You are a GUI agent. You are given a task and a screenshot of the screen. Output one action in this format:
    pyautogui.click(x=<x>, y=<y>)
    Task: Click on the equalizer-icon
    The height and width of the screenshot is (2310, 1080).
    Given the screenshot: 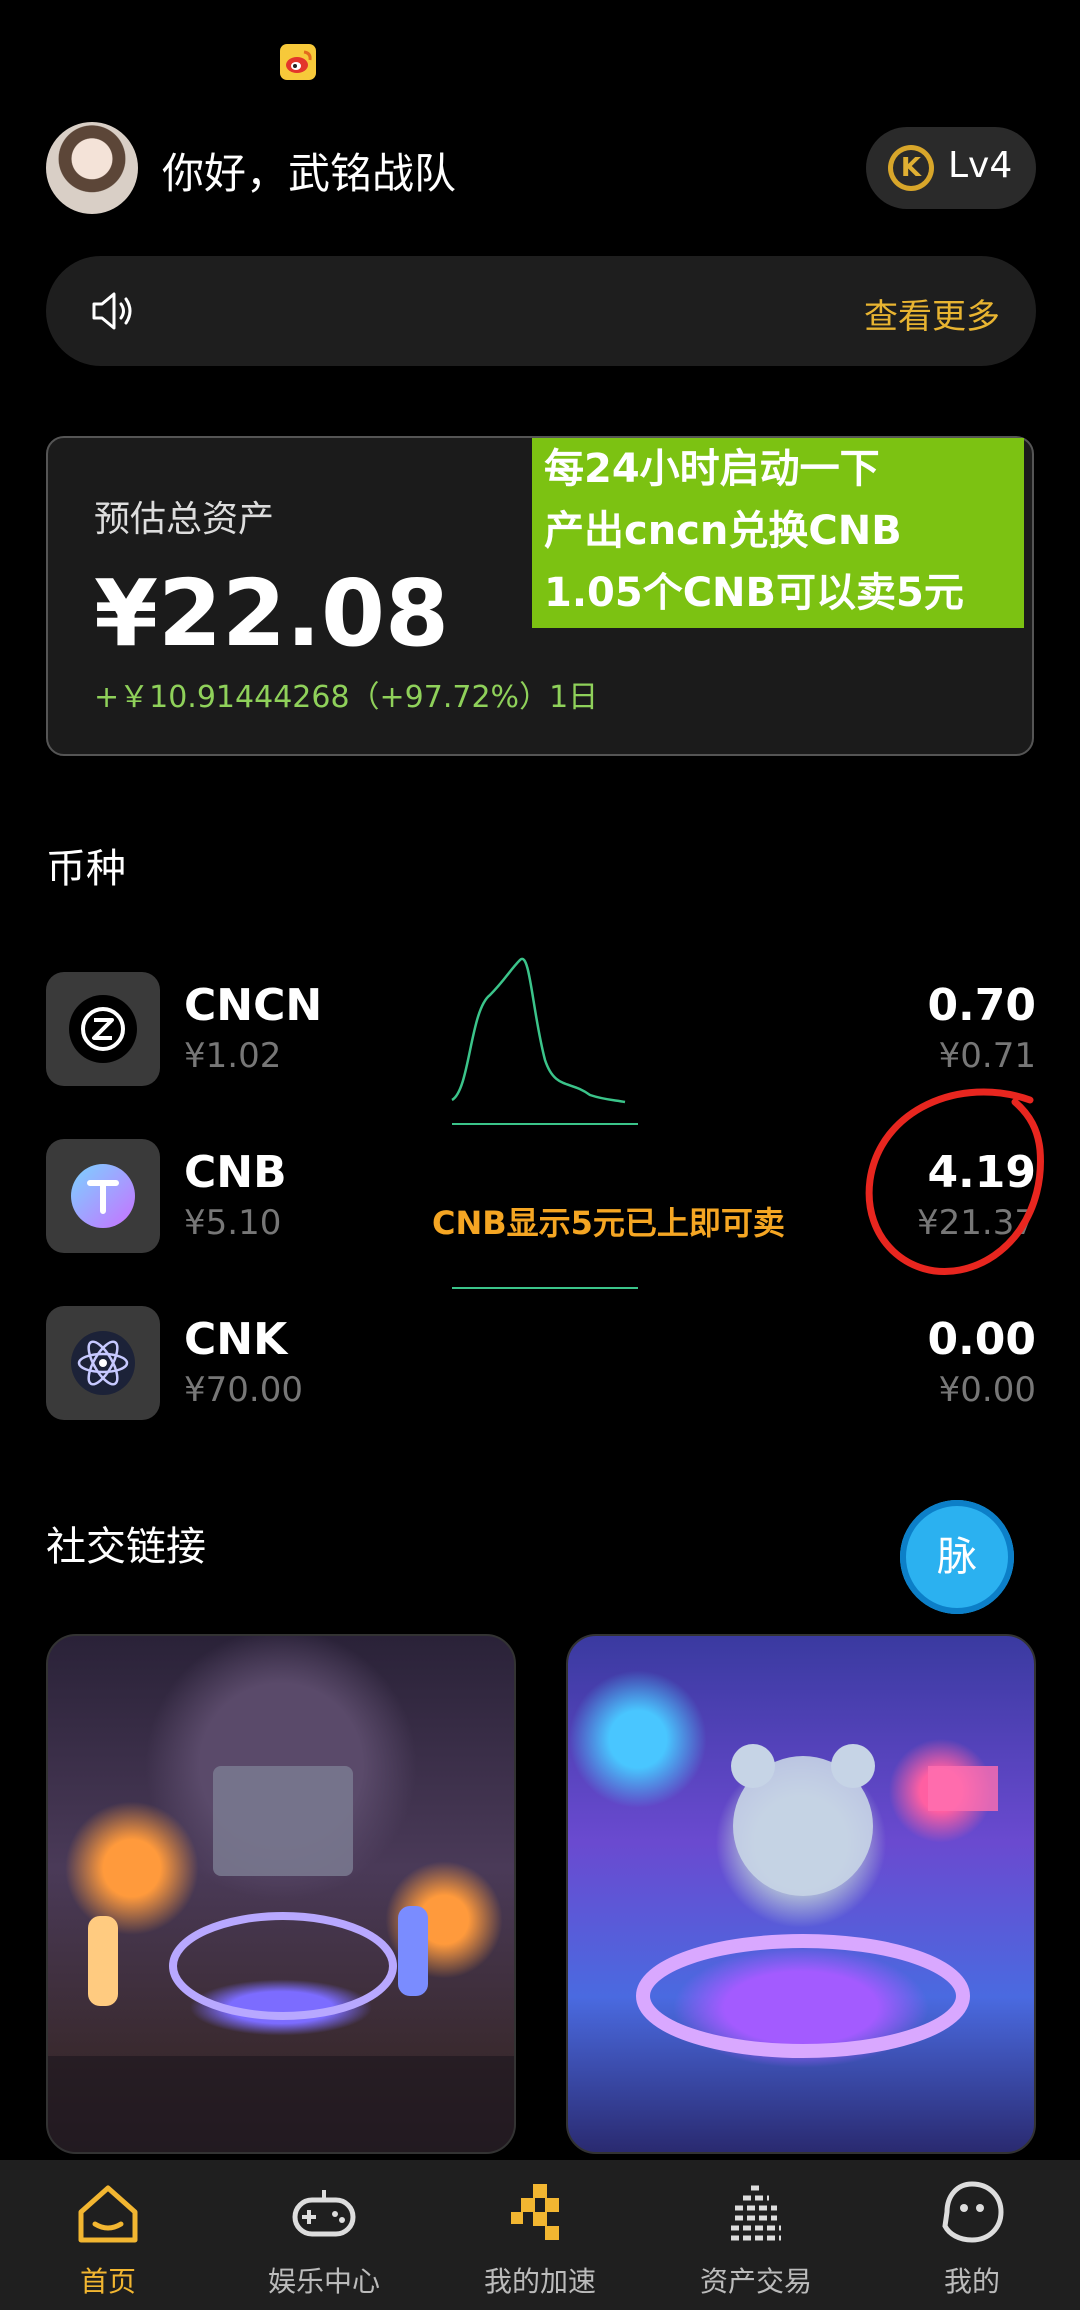 What is the action you would take?
    pyautogui.click(x=756, y=2213)
    